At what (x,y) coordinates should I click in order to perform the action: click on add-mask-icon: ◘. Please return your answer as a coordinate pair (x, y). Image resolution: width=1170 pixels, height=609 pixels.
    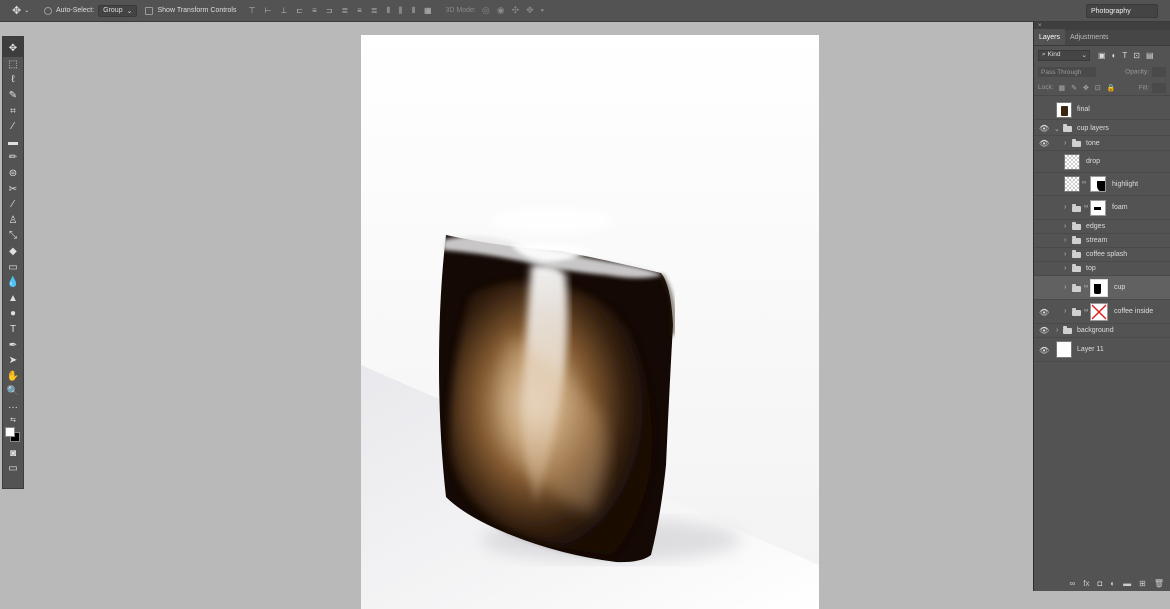
    Looking at the image, I should click on (1099, 583).